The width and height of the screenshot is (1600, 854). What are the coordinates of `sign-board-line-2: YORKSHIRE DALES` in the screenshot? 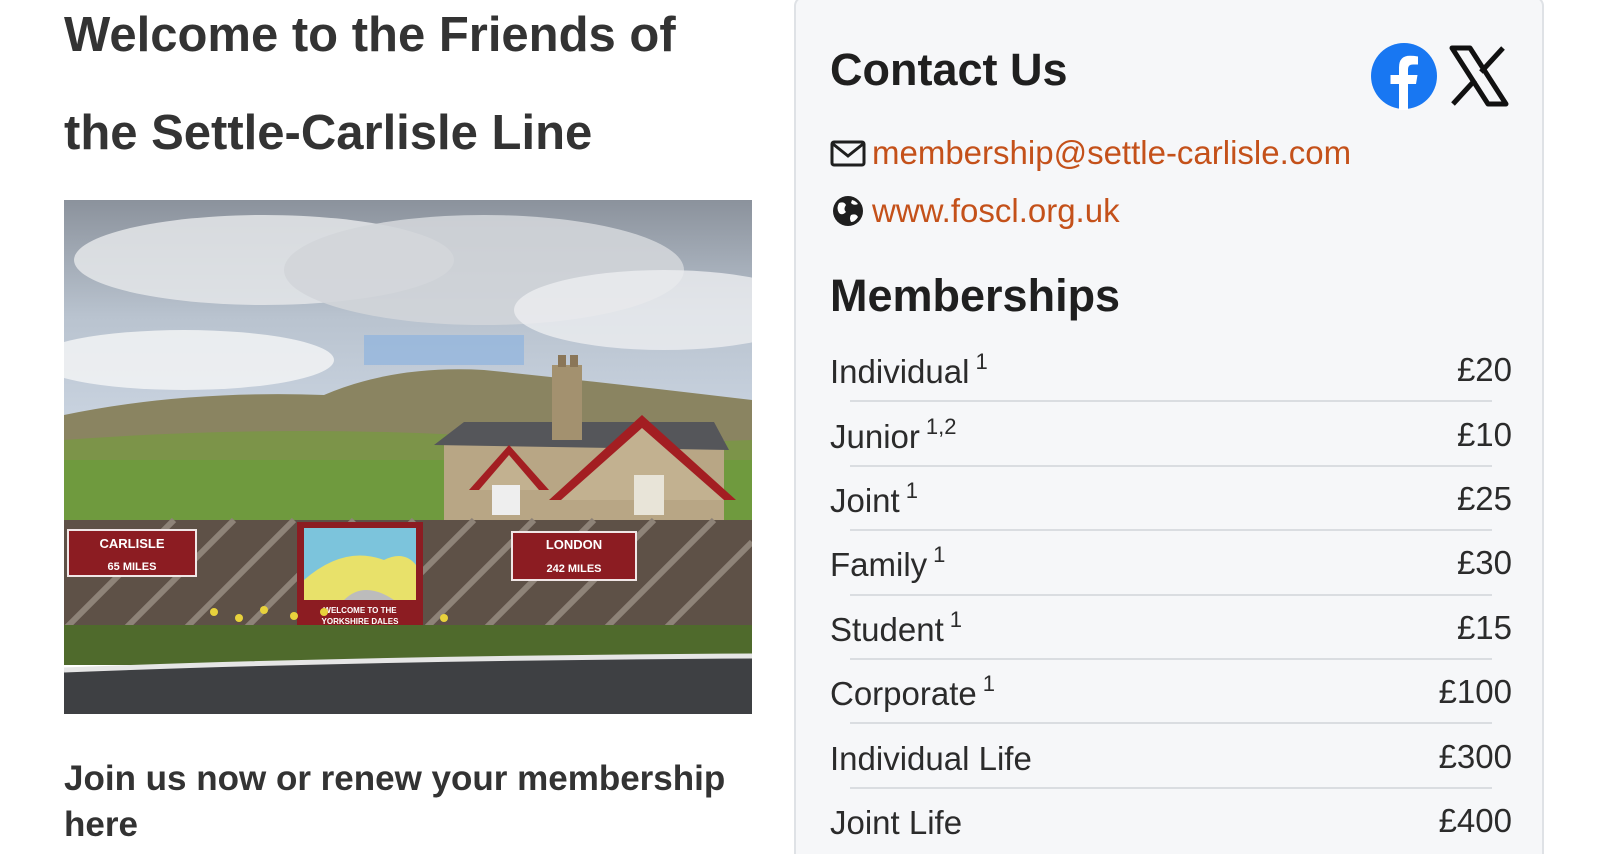 It's located at (361, 621).